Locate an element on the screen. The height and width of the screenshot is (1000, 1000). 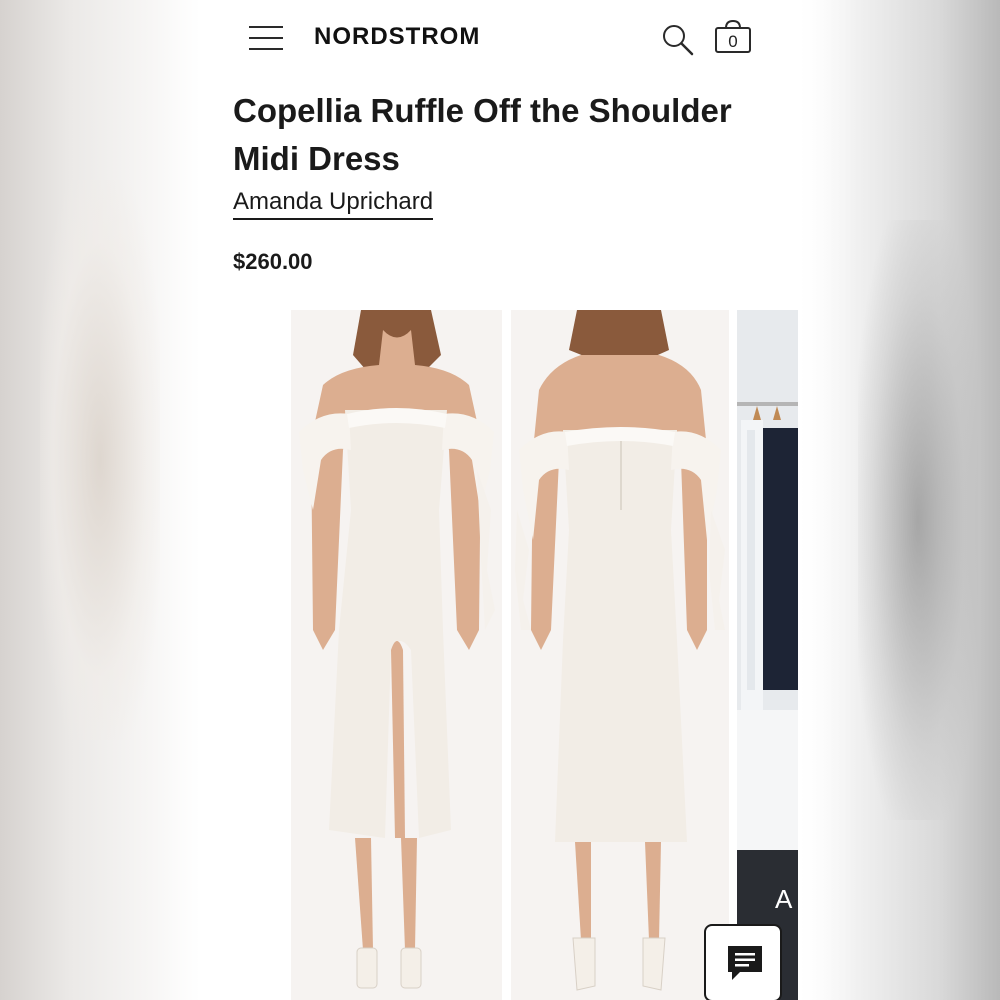
chat-bubble-icon is located at coordinates (745, 963).